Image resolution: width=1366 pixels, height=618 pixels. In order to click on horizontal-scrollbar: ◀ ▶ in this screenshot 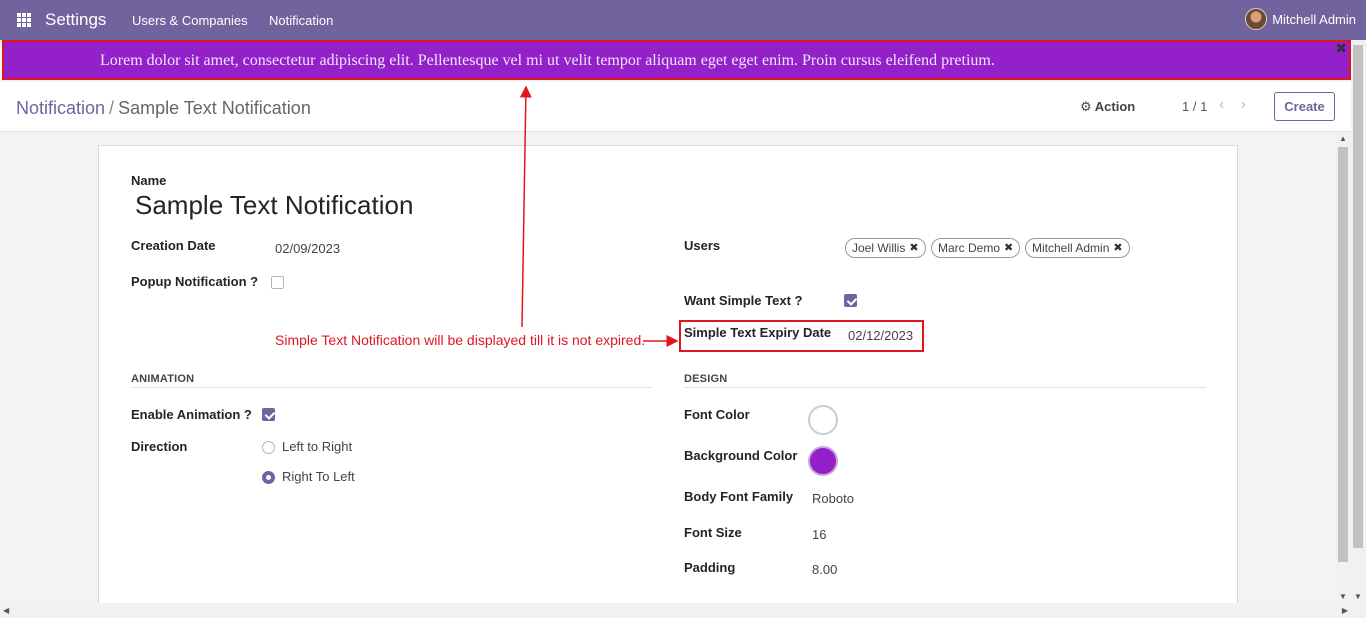, I will do `click(683, 610)`.